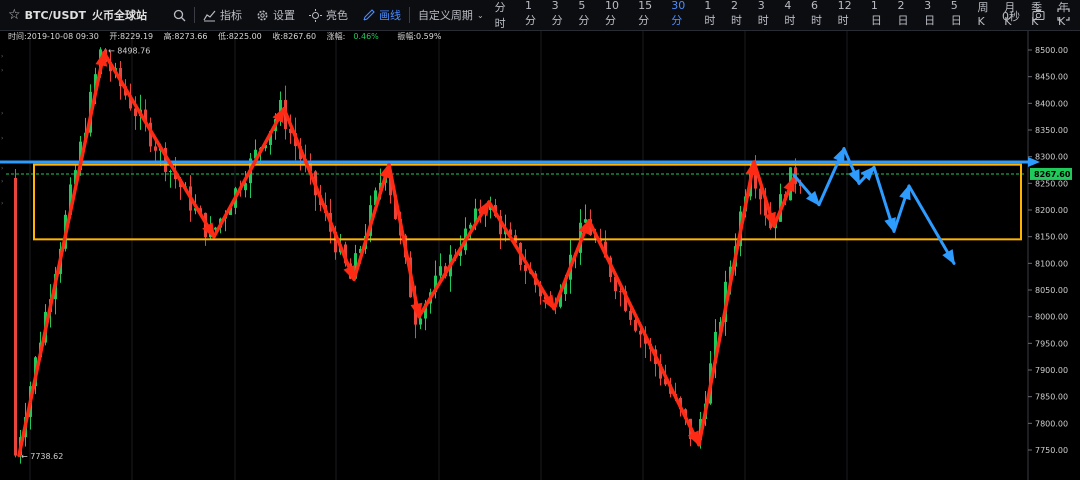 This screenshot has height=480, width=1080. I want to click on countdown-label: 0秒, so click(1011, 16).